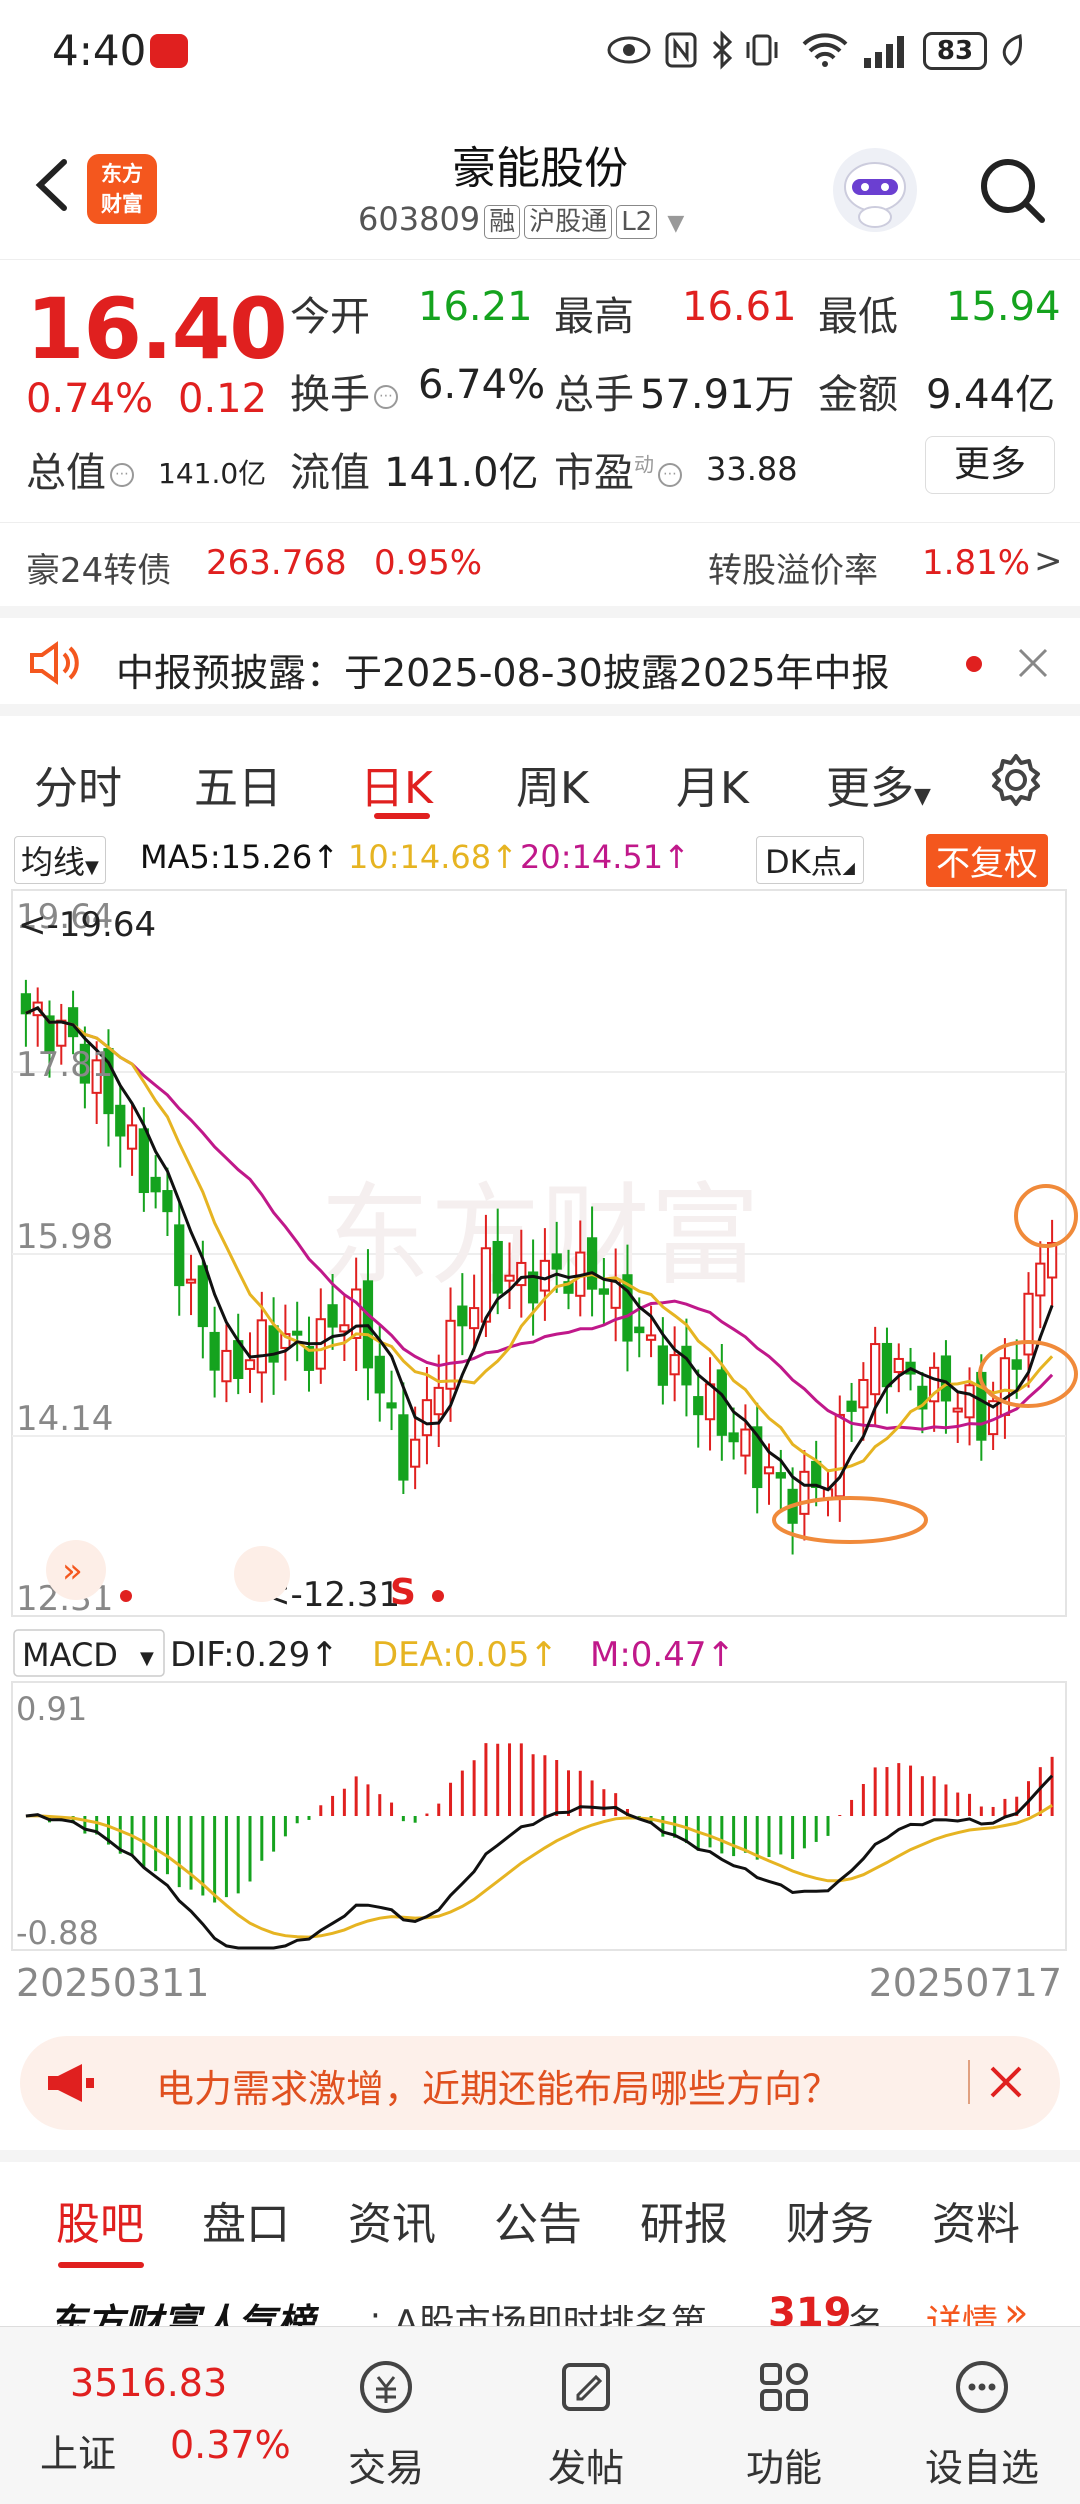 The image size is (1080, 2504). Describe the element at coordinates (1016, 780) in the screenshot. I see `gear-icon` at that location.